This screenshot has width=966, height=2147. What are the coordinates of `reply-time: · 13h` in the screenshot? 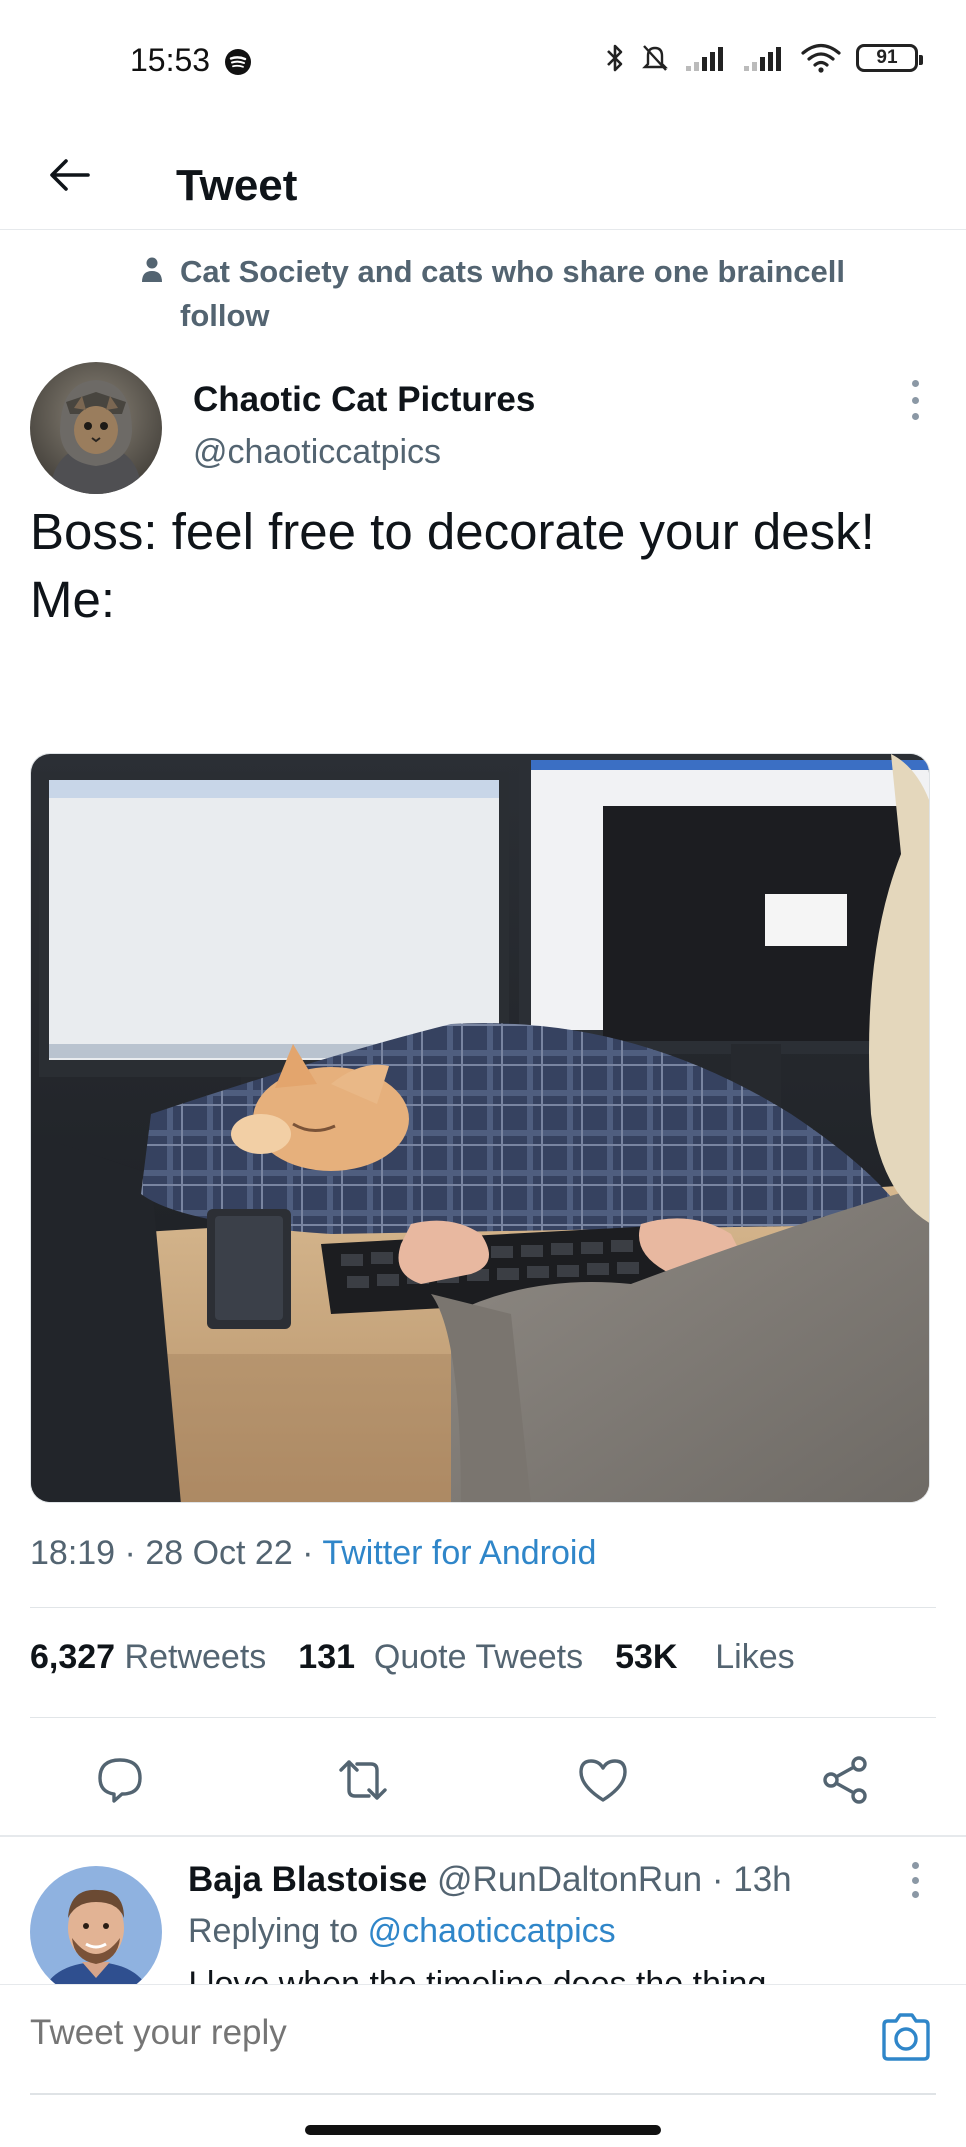 It's located at (751, 1879).